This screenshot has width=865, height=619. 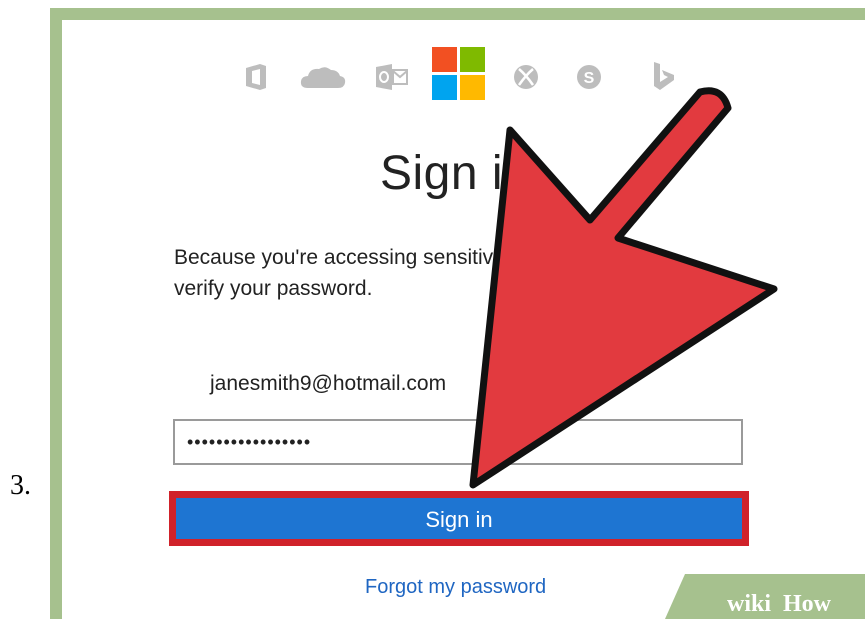 What do you see at coordinates (256, 77) in the screenshot?
I see `office-icon` at bounding box center [256, 77].